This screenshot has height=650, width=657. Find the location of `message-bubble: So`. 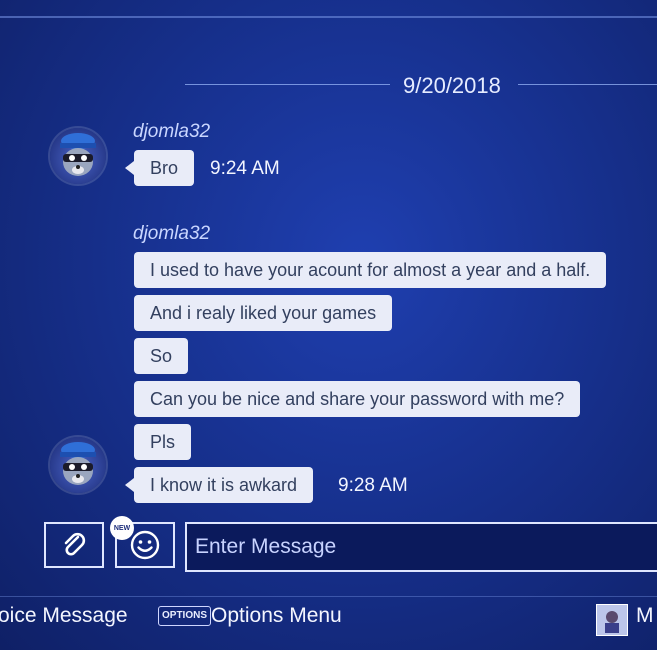

message-bubble: So is located at coordinates (161, 356).